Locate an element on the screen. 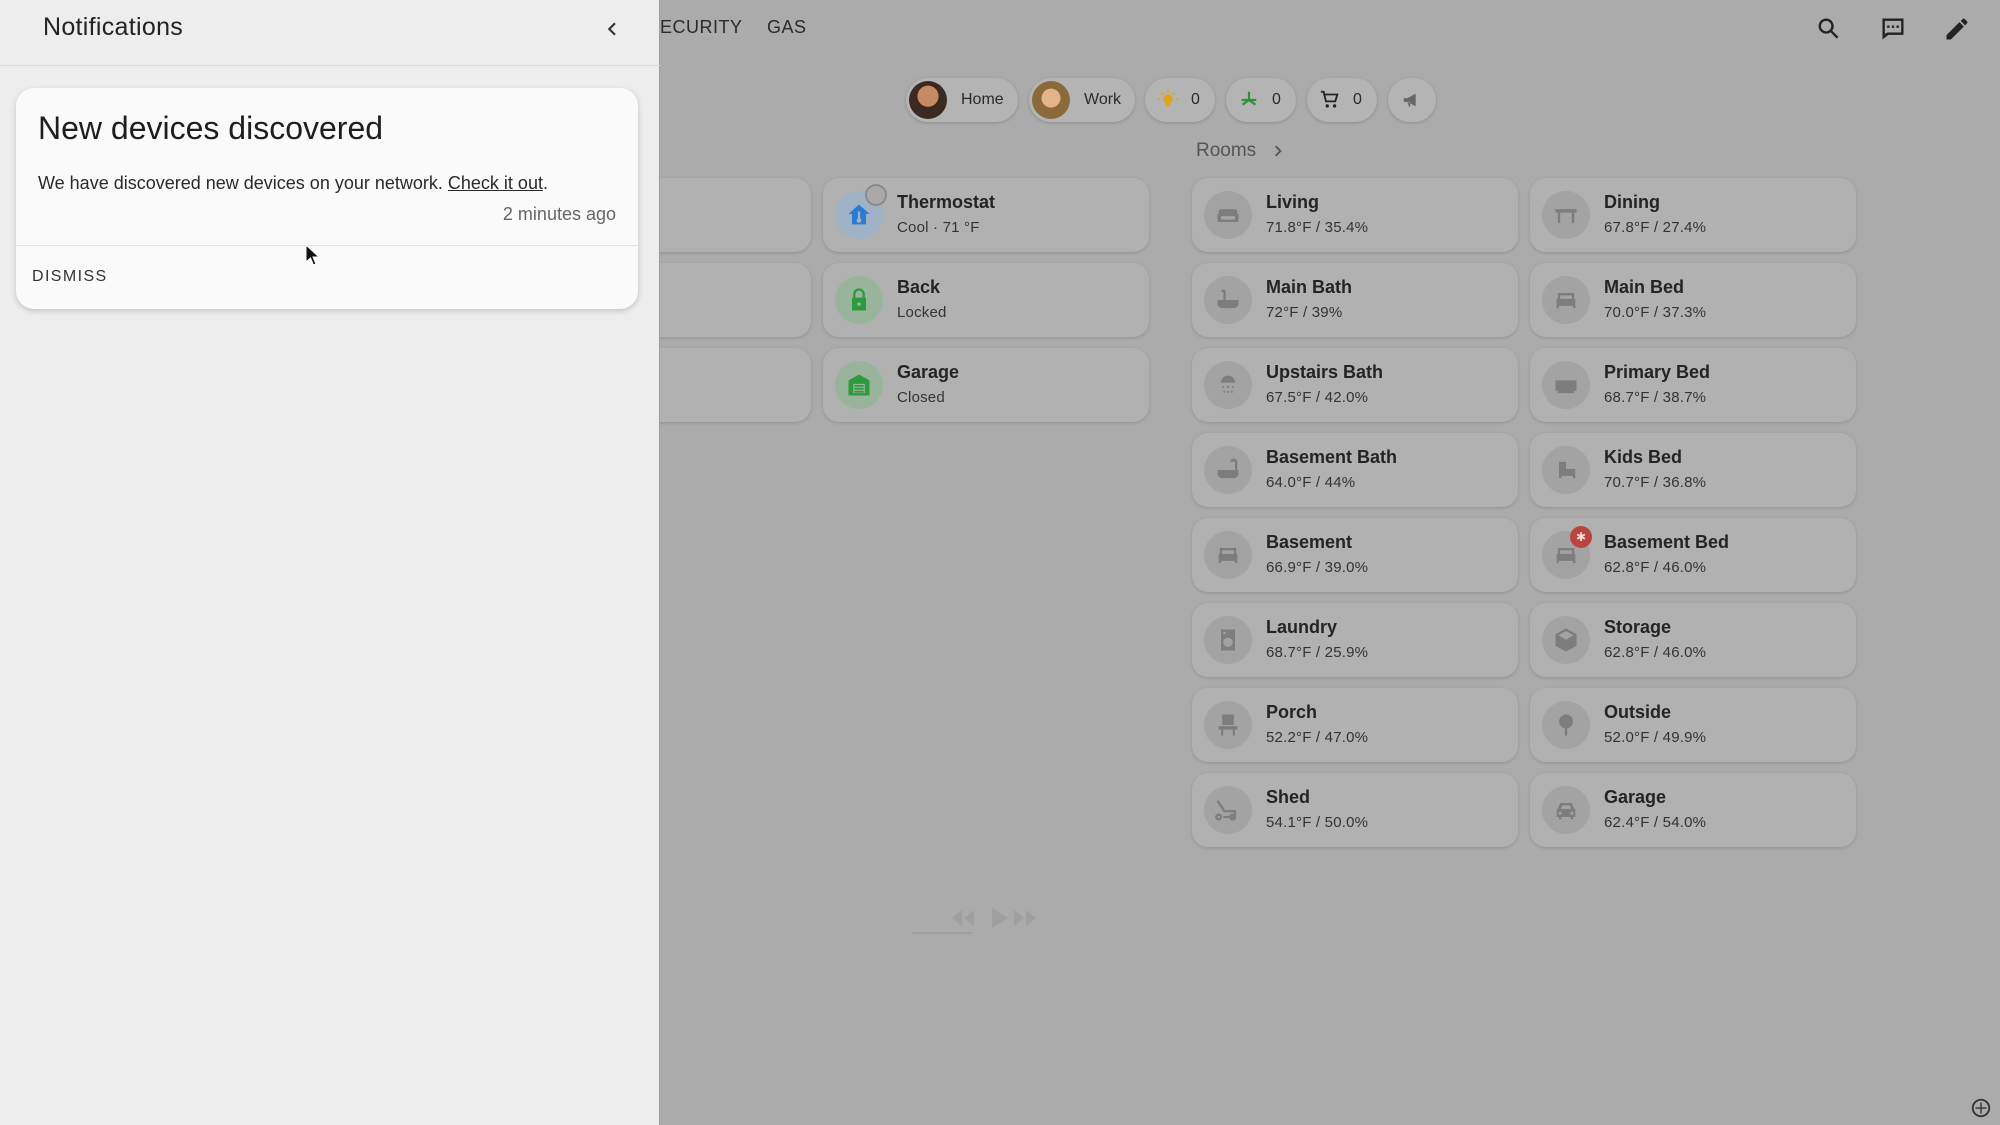  thermostat-card: Thermostat Cool · 71 °F is located at coordinates (986, 215).